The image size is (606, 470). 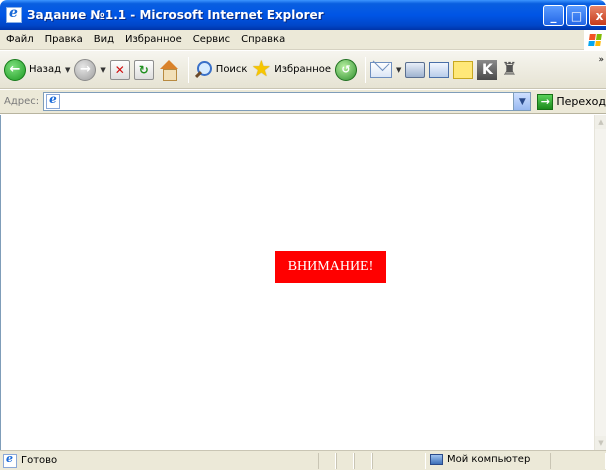 I want to click on menu-view: Вид, so click(x=104, y=39).